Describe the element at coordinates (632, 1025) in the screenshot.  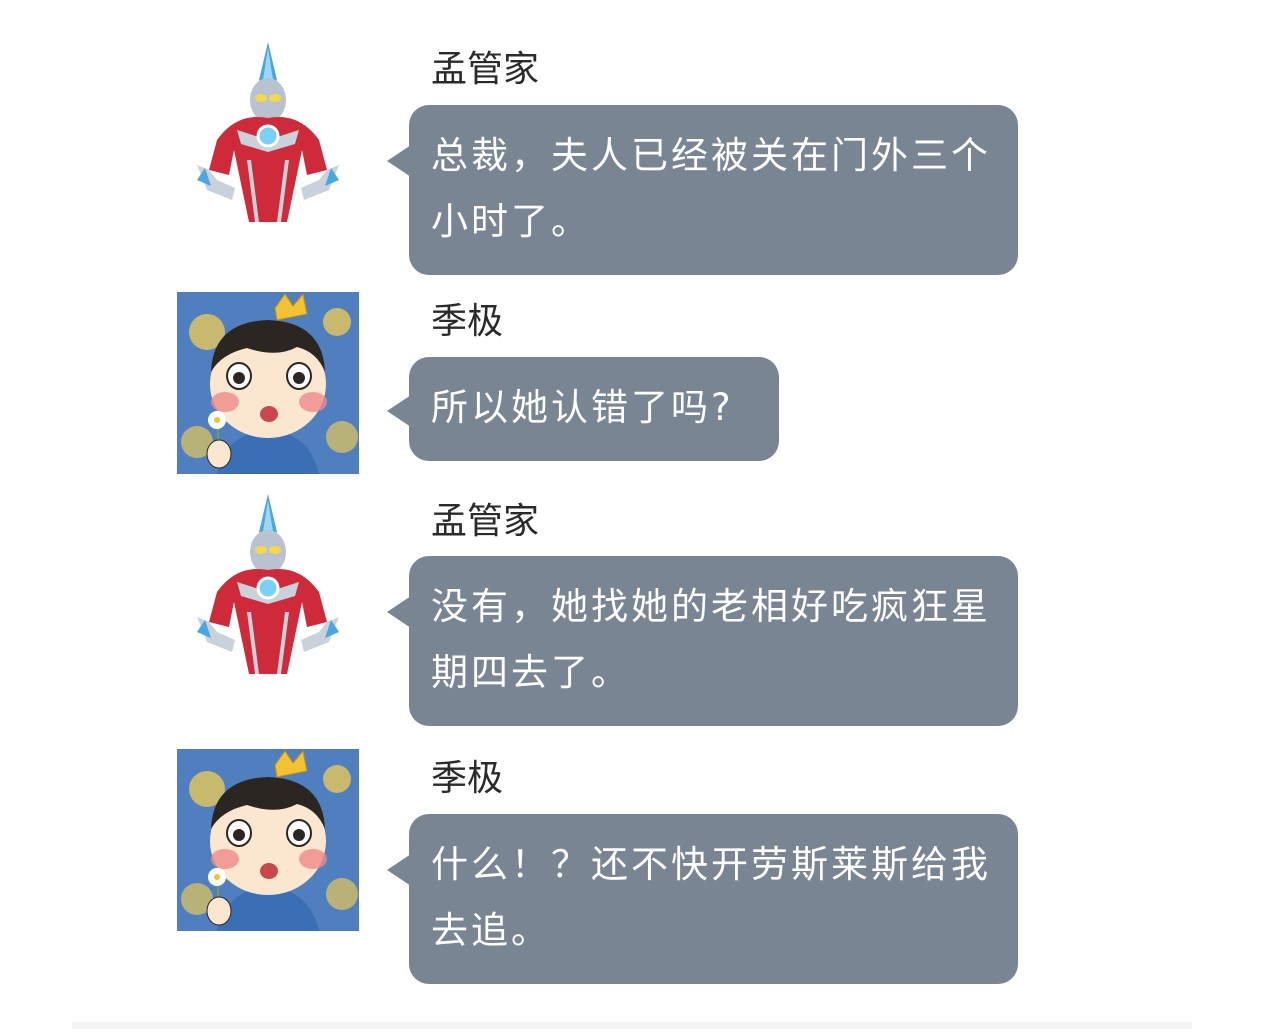
I see `divider` at that location.